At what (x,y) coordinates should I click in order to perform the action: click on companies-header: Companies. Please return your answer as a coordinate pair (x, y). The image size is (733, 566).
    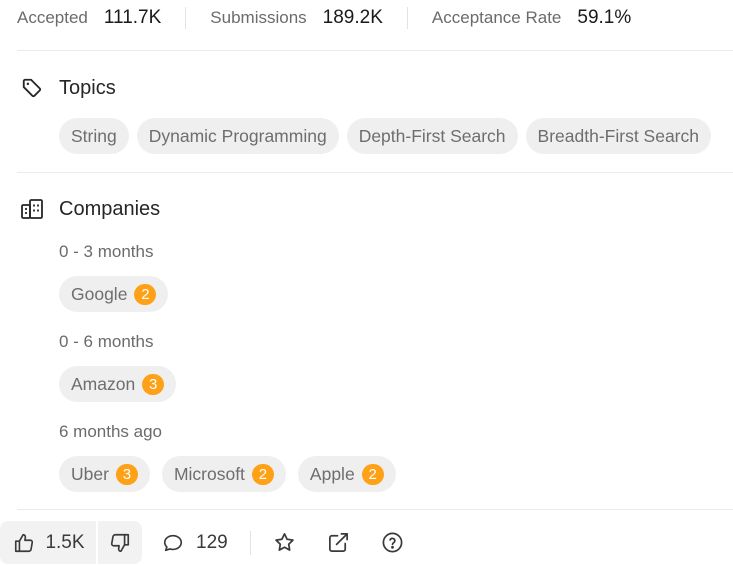
    Looking at the image, I should click on (90, 209).